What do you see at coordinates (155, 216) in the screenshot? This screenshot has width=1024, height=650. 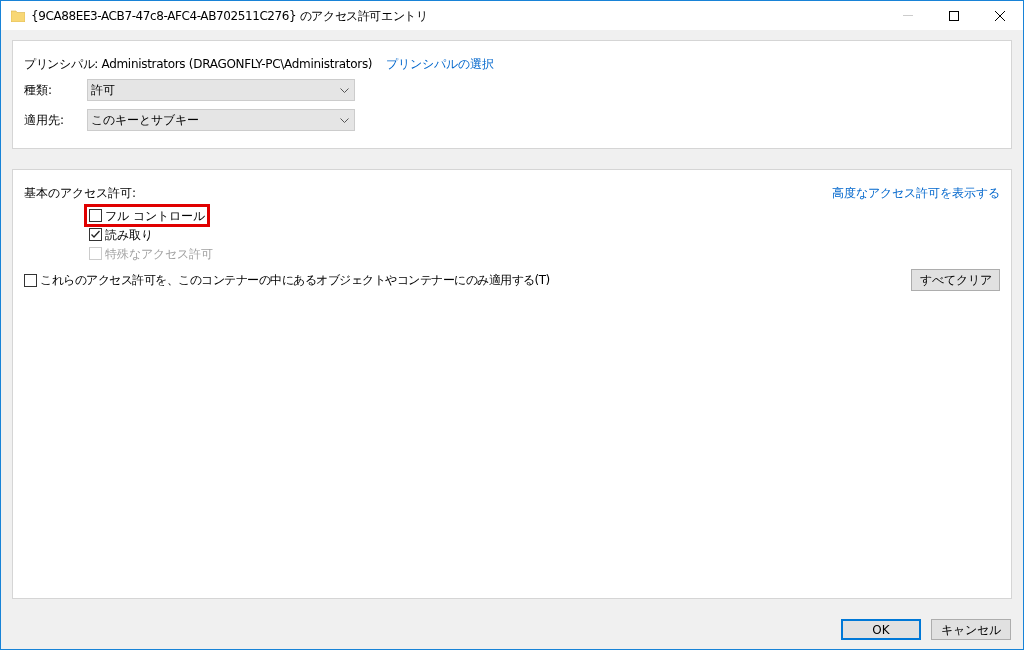 I see `checkbox-label: フル コントロール` at bounding box center [155, 216].